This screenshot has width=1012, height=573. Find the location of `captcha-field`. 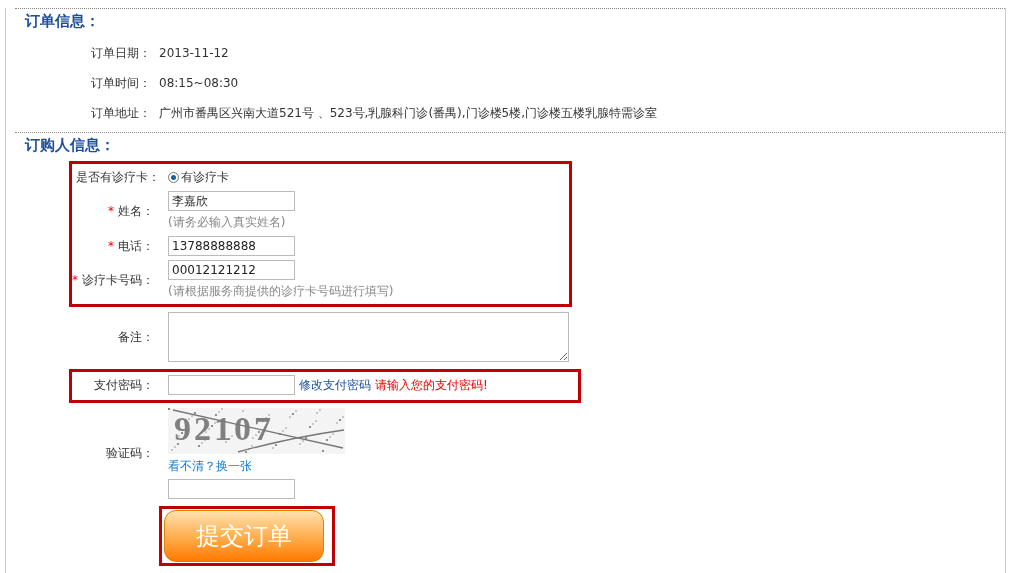

captcha-field is located at coordinates (231, 489).